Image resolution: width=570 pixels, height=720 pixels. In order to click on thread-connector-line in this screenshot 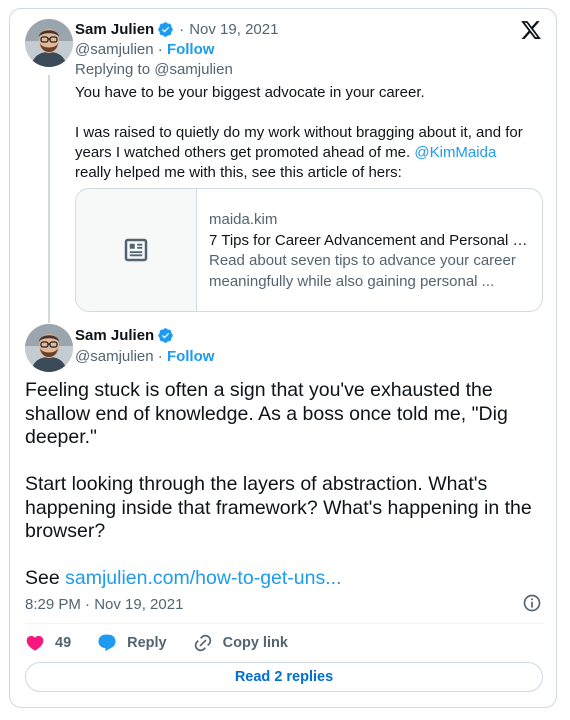, I will do `click(49, 199)`.